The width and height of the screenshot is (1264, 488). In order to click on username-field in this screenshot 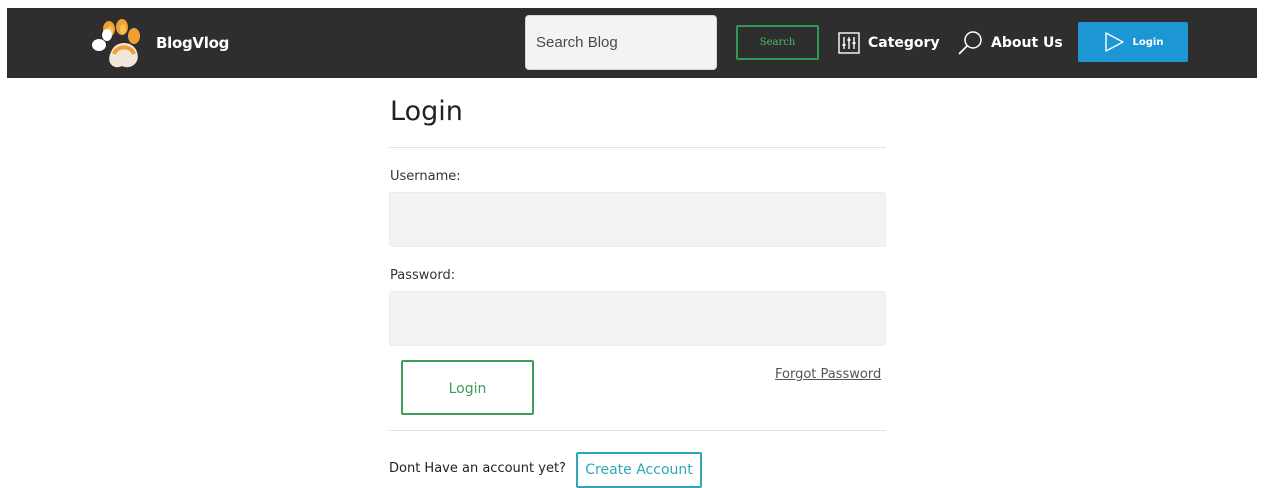, I will do `click(637, 219)`.